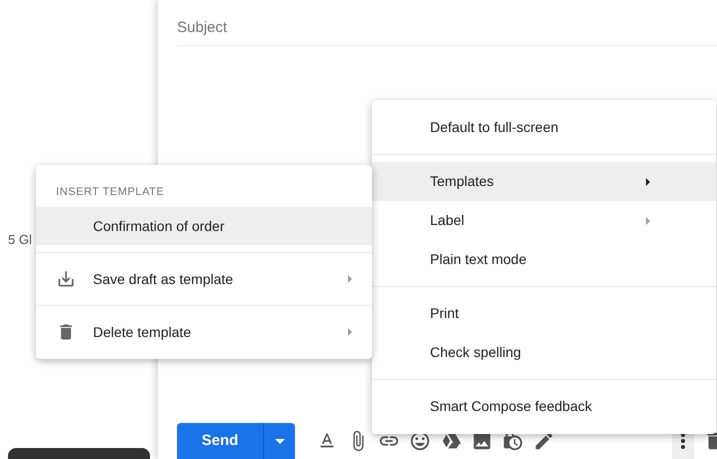  I want to click on caret-icon, so click(279, 441).